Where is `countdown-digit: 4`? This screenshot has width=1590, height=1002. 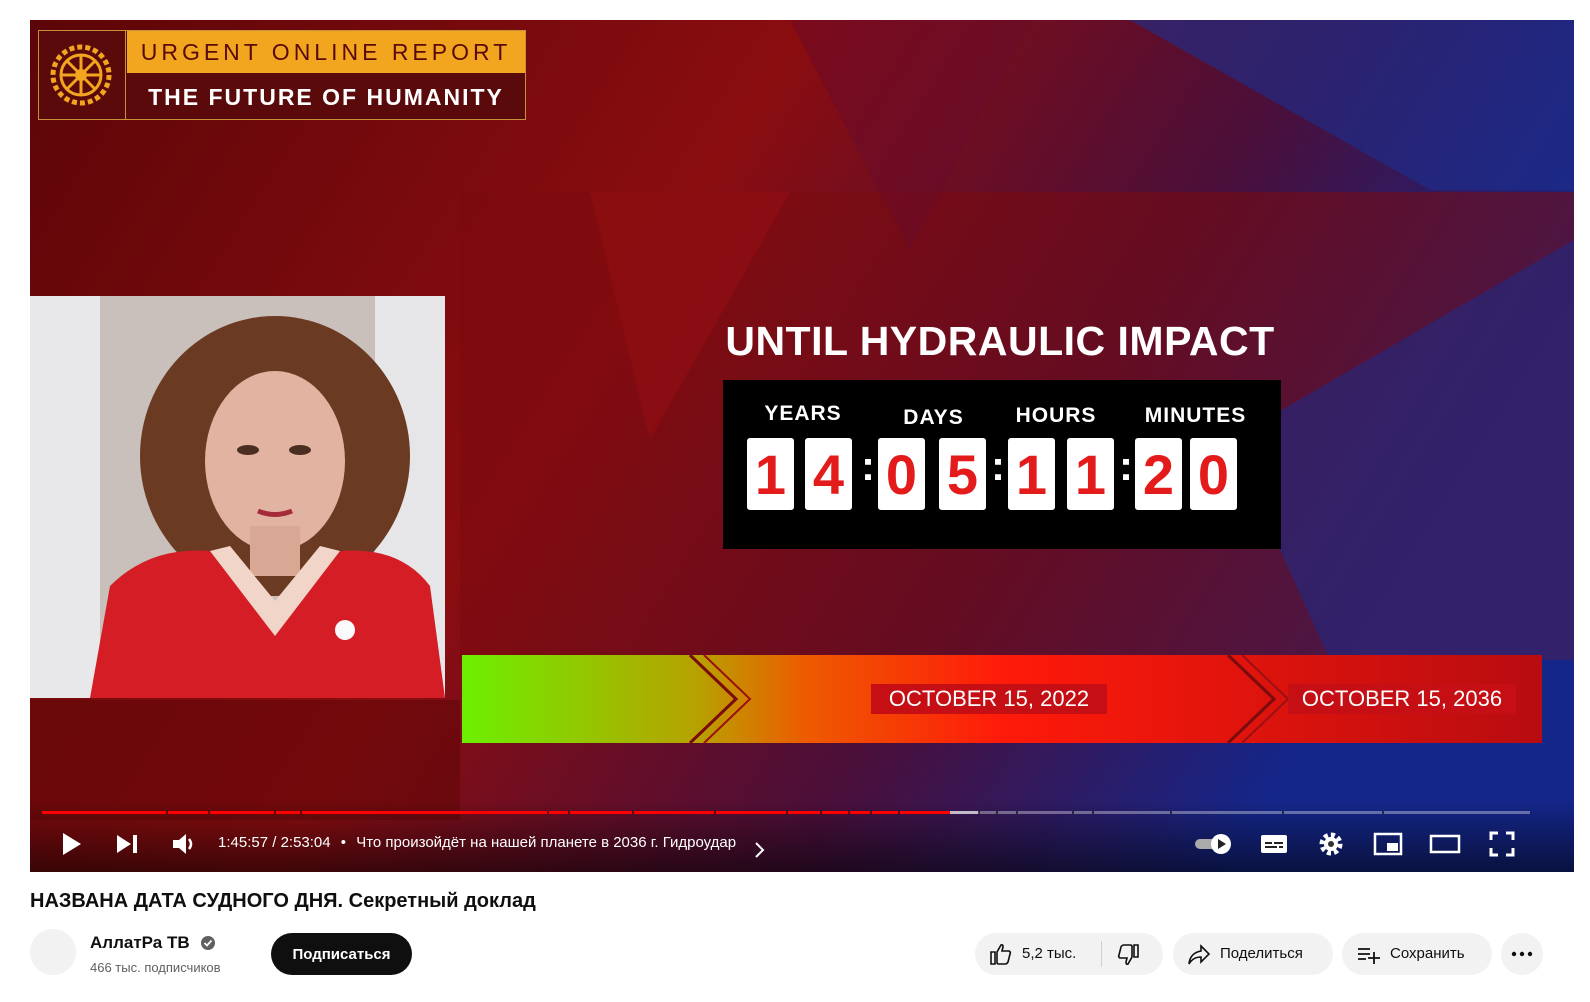 countdown-digit: 4 is located at coordinates (828, 474).